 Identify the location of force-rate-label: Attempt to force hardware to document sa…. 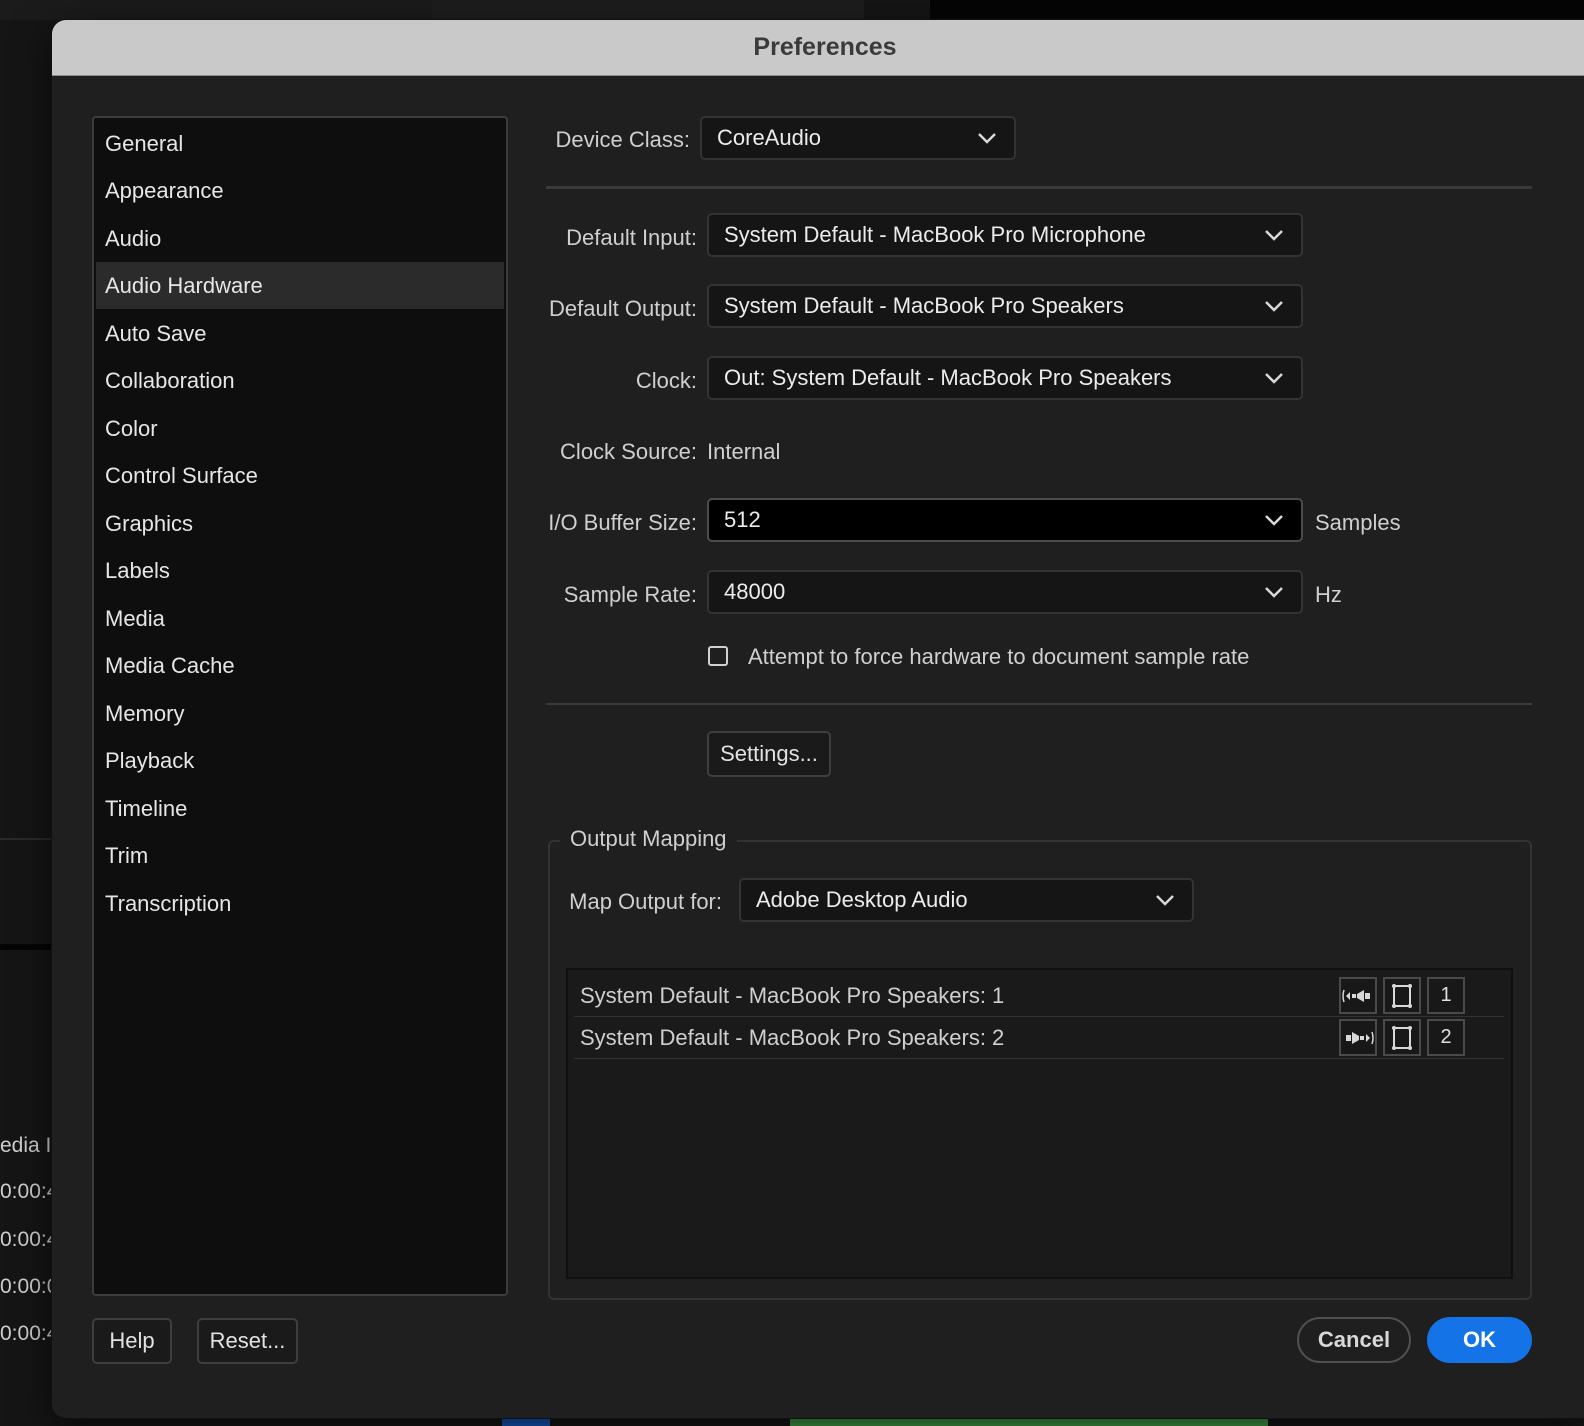
(998, 657).